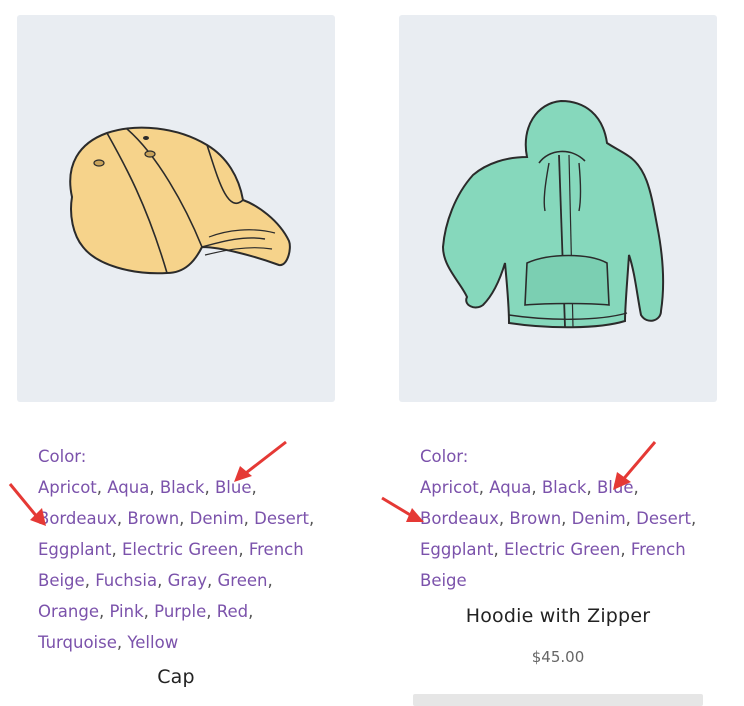  What do you see at coordinates (176, 677) in the screenshot?
I see `product-title-link: Cap` at bounding box center [176, 677].